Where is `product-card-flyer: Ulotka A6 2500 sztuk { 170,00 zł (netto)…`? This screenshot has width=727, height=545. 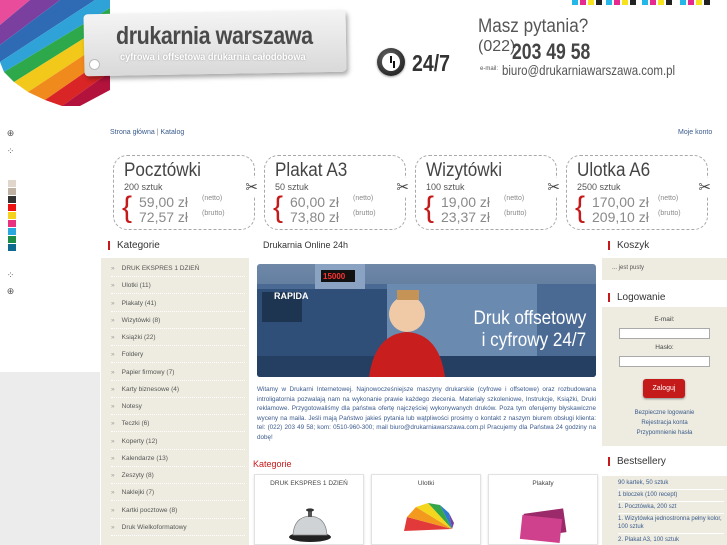 product-card-flyer: Ulotka A6 2500 sztuk { 170,00 zł (netto)… is located at coordinates (638, 192).